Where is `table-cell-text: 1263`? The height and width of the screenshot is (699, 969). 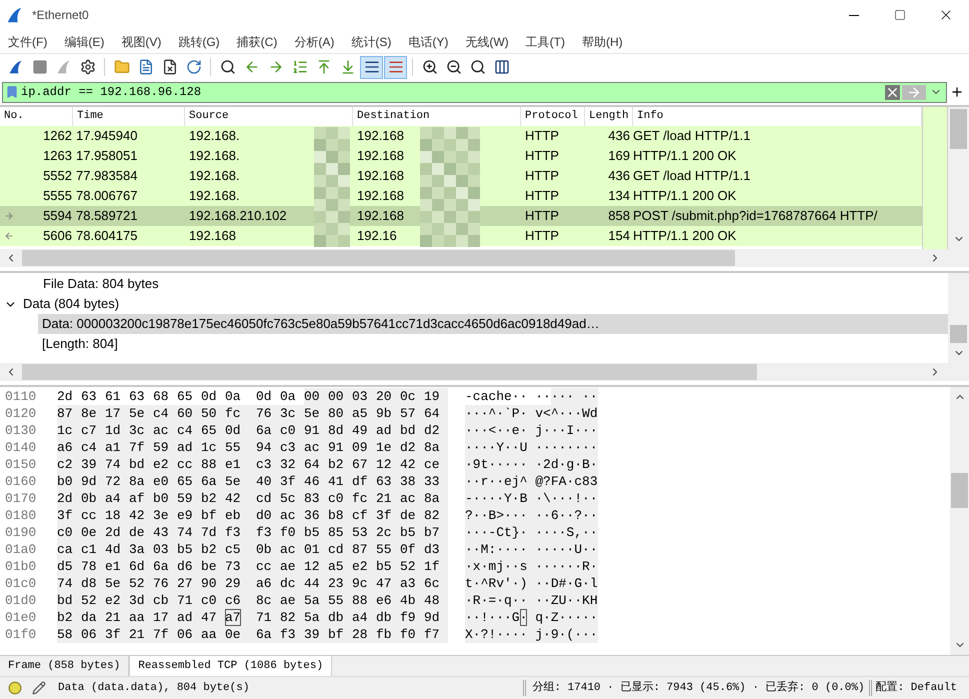
table-cell-text: 1263 is located at coordinates (57, 156).